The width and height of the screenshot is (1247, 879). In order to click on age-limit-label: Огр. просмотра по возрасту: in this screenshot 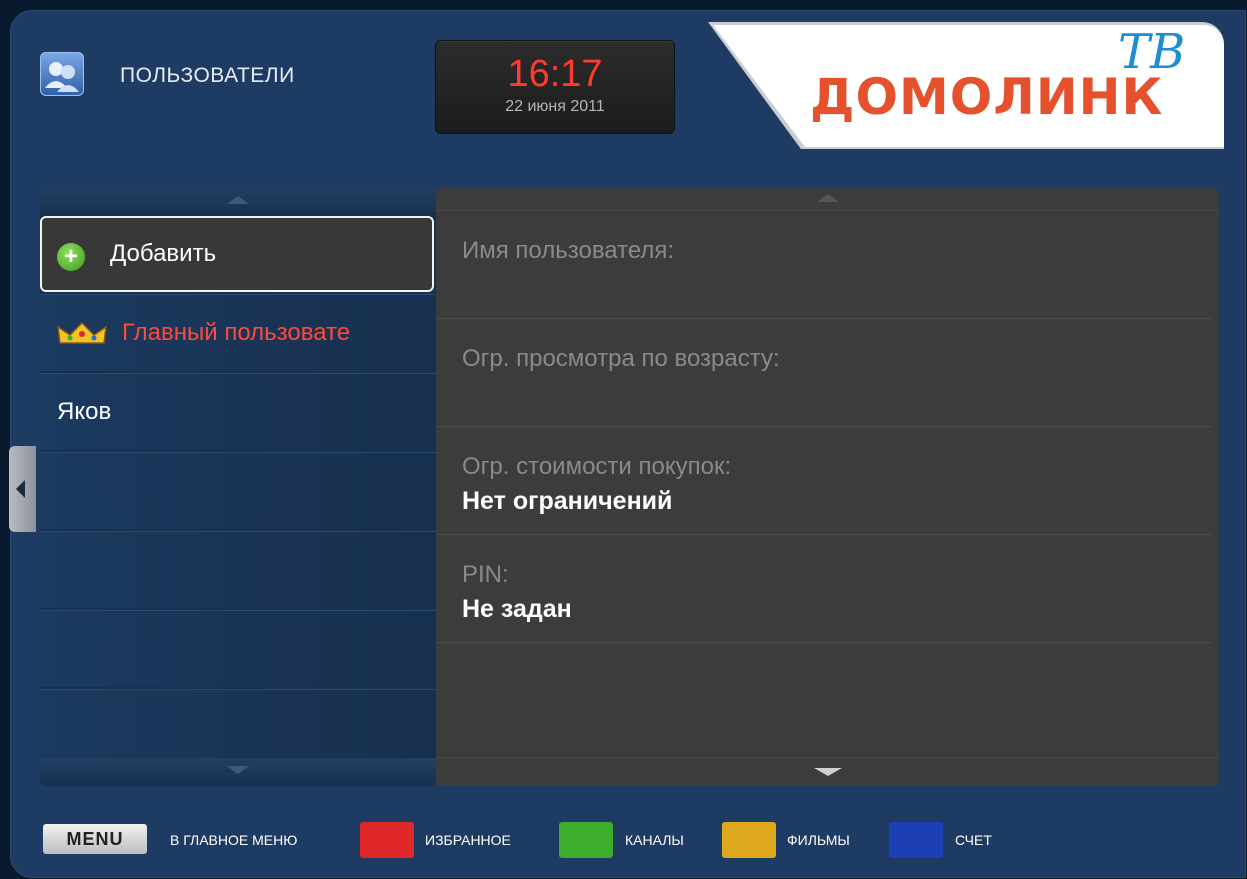, I will do `click(621, 358)`.